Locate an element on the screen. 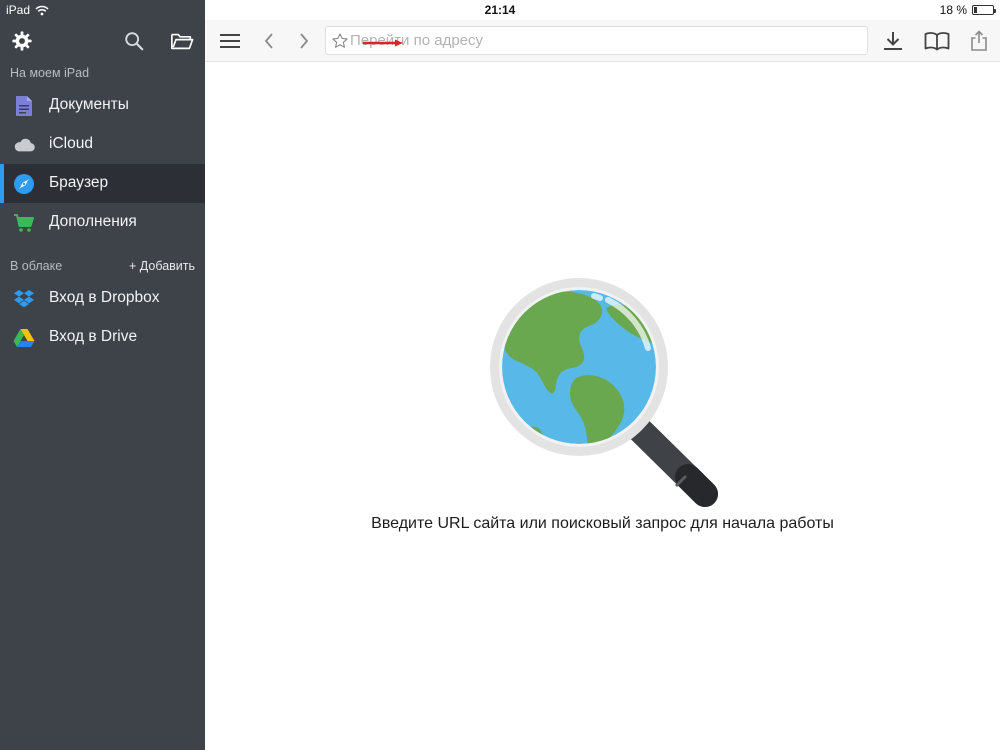 This screenshot has width=1000, height=750. bookmark-star-button is located at coordinates (340, 43).